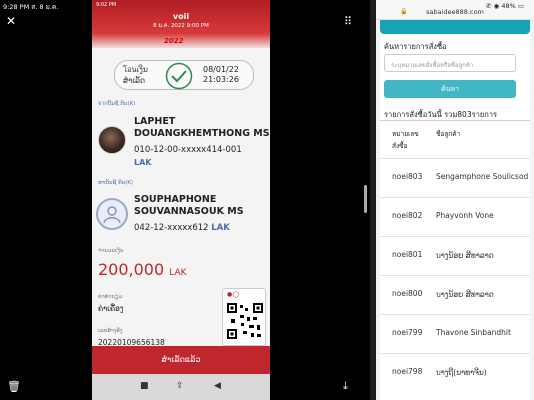  What do you see at coordinates (182, 228) in the screenshot?
I see `receiver-account: 042-12-xxxxx612 LAK` at bounding box center [182, 228].